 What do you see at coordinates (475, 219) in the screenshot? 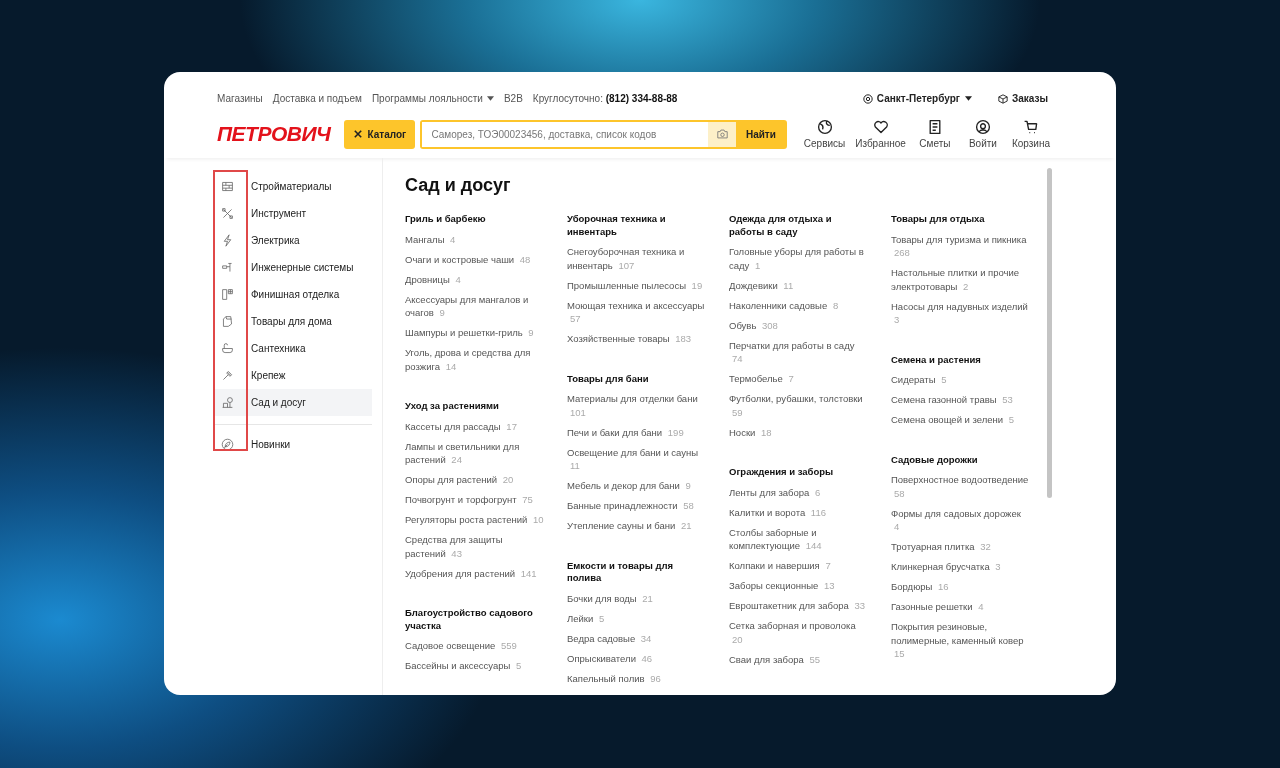
I see `group-heading: Гриль и барбекю` at bounding box center [475, 219].